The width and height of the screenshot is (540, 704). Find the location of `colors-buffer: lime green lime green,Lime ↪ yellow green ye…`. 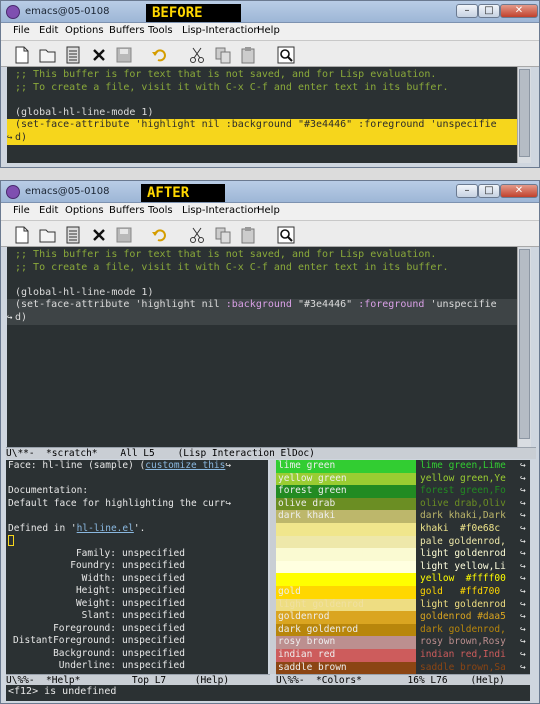

colors-buffer: lime green lime green,Lime ↪ yellow green ye… is located at coordinates (403, 567).